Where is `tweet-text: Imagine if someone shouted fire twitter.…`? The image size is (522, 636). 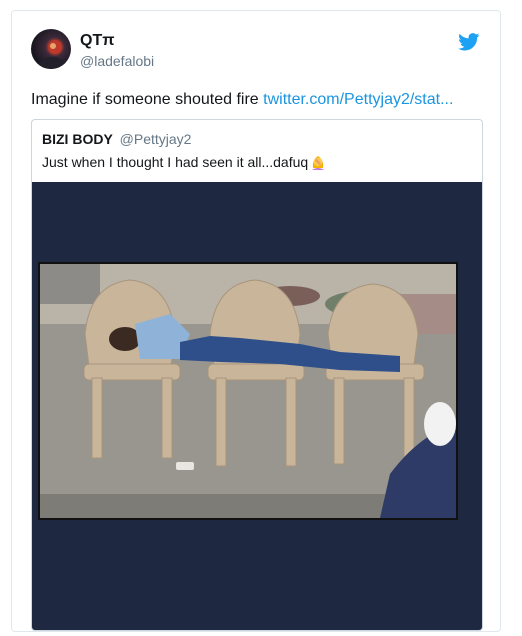
tweet-text: Imagine if someone shouted fire twitter.… is located at coordinates (261, 100).